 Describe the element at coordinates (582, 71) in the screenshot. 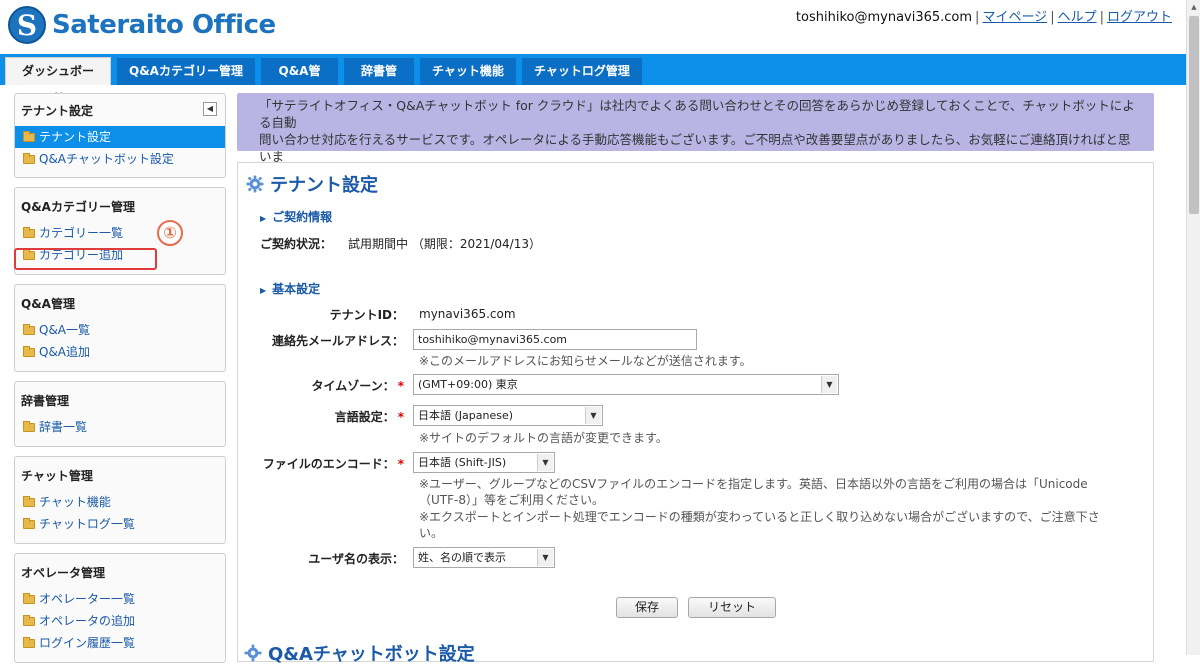

I see `tab-chatlog: チャットログ管理` at that location.